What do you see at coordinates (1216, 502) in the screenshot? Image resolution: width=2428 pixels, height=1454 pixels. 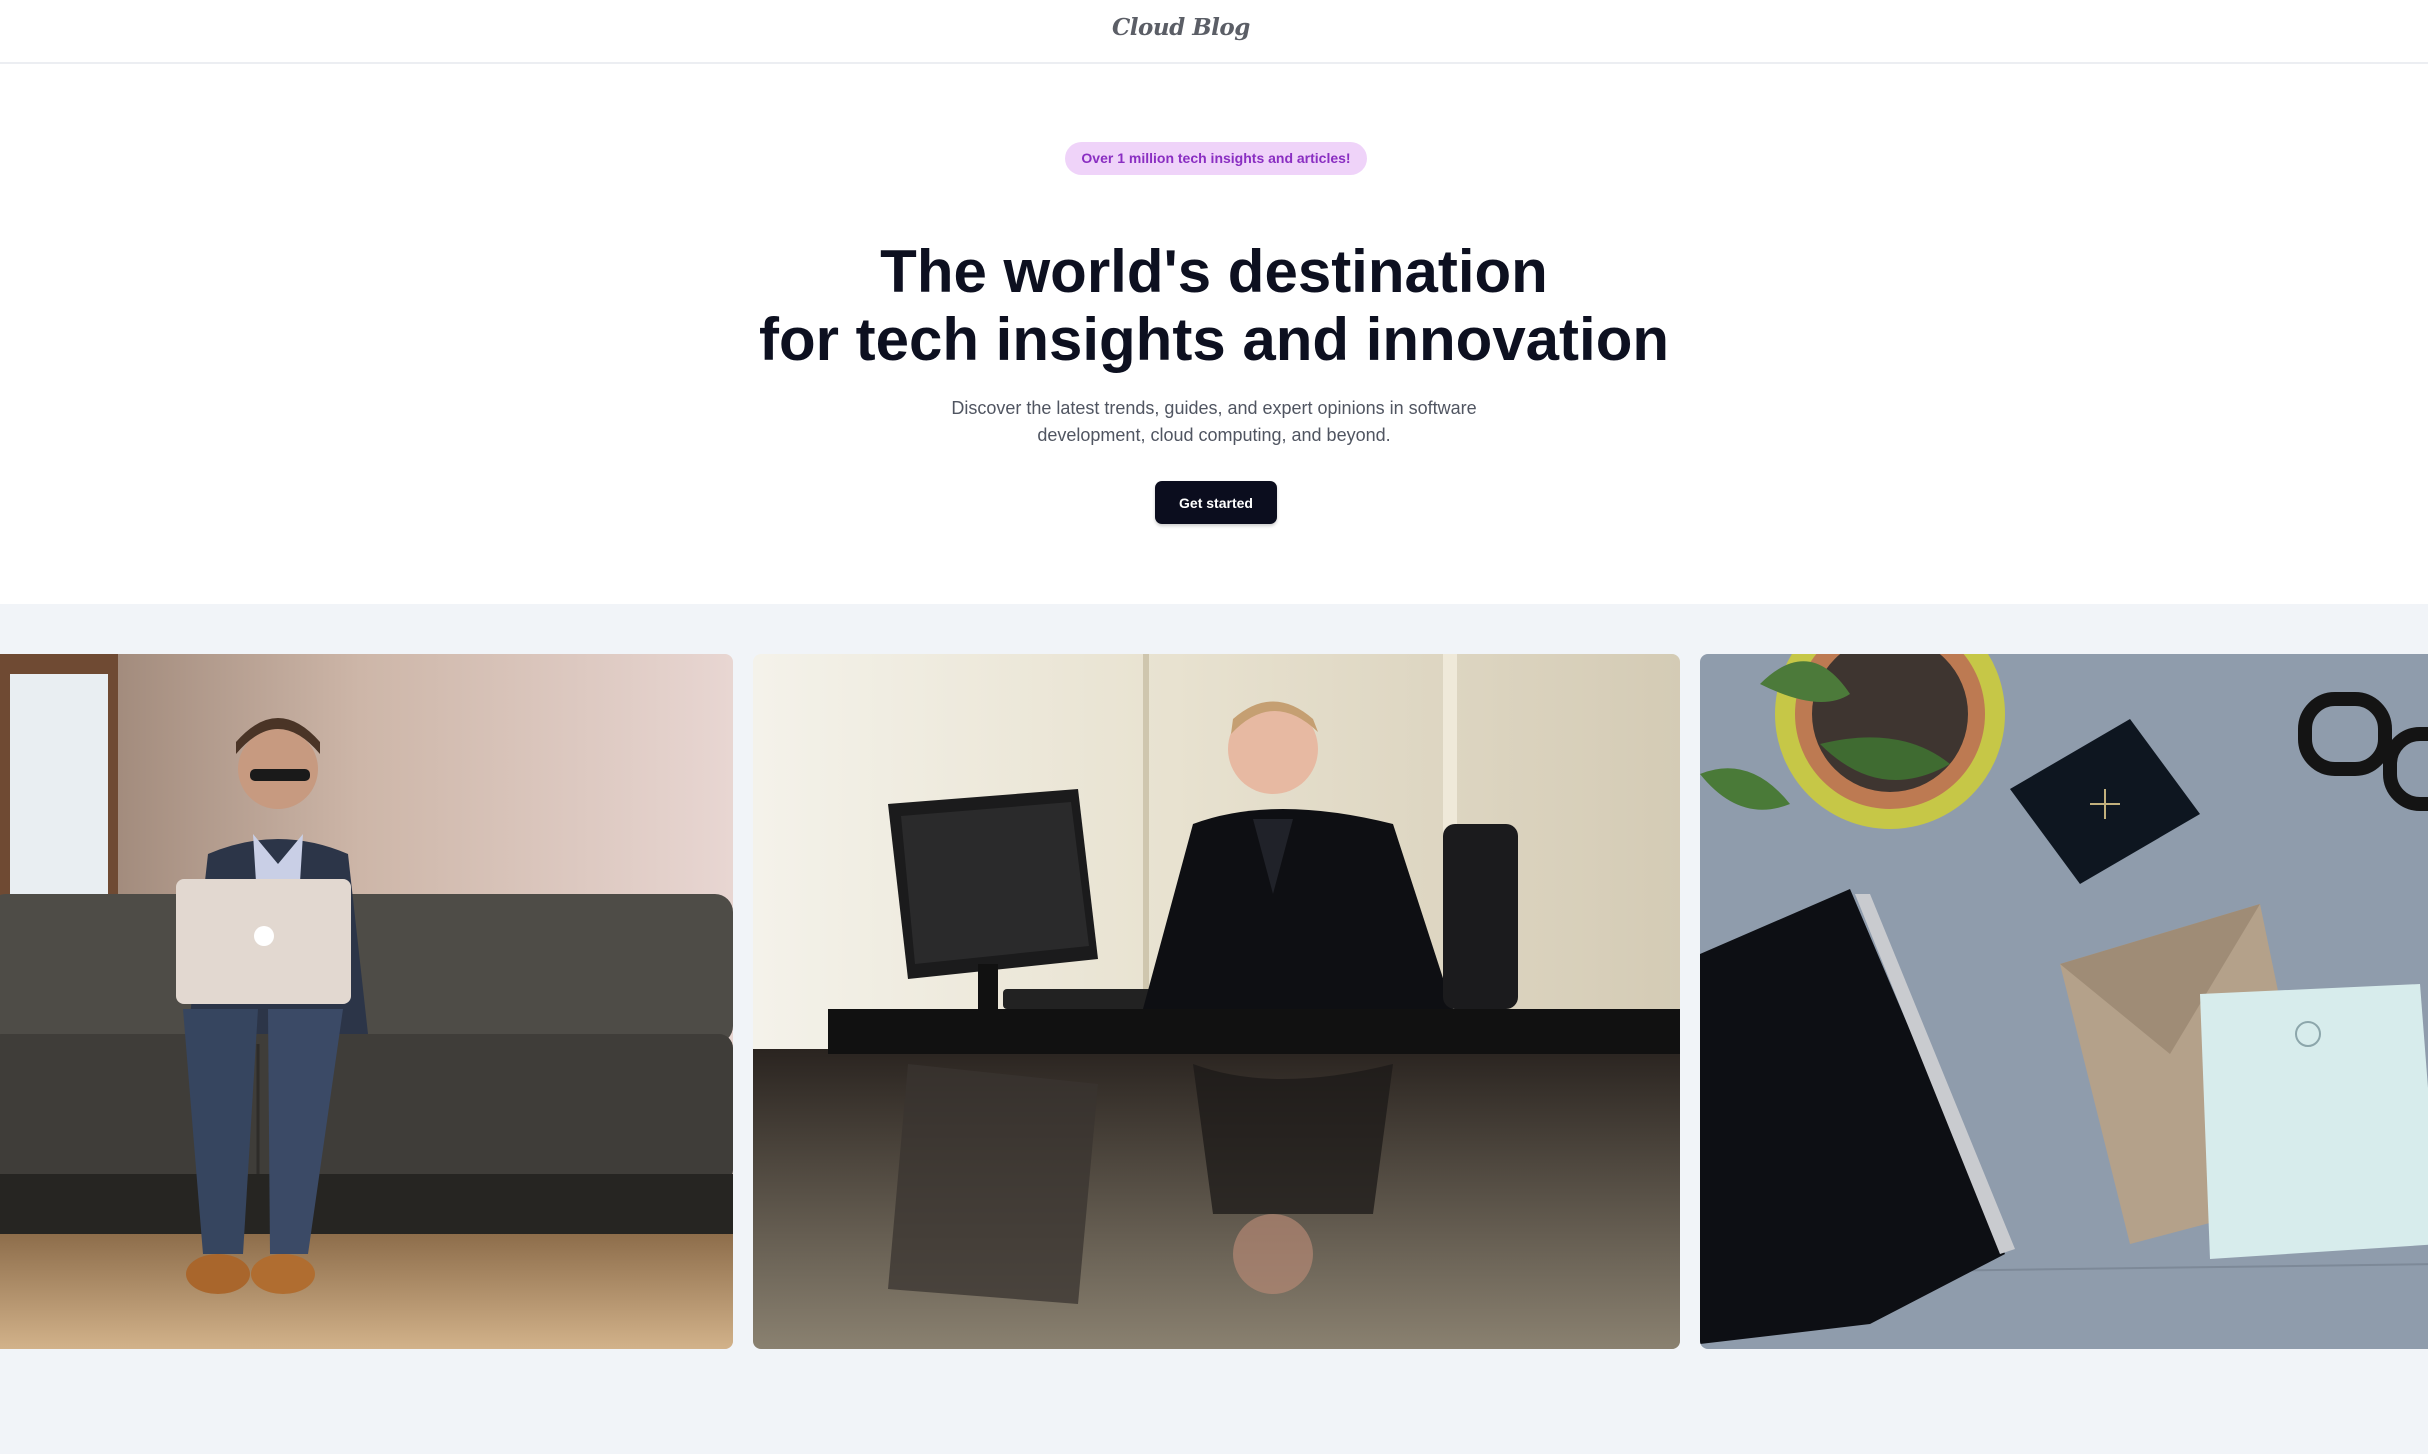 I see `get-started-button: Get started` at bounding box center [1216, 502].